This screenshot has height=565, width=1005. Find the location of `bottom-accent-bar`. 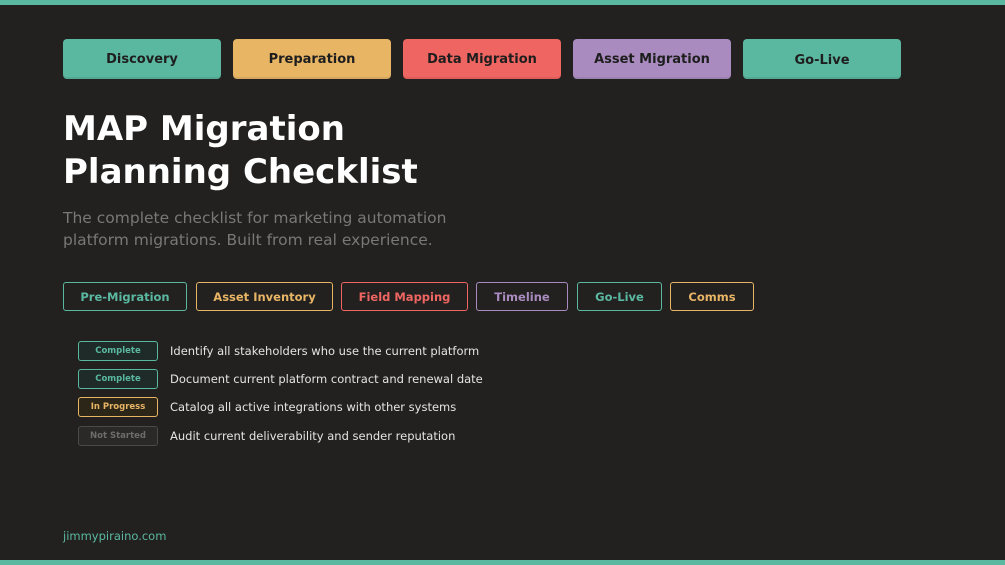

bottom-accent-bar is located at coordinates (502, 562).